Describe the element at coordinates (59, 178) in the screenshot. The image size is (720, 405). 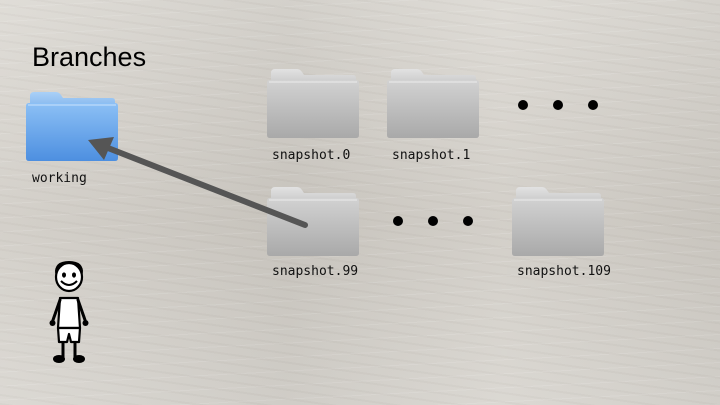
I see `folder-label-working: working` at that location.